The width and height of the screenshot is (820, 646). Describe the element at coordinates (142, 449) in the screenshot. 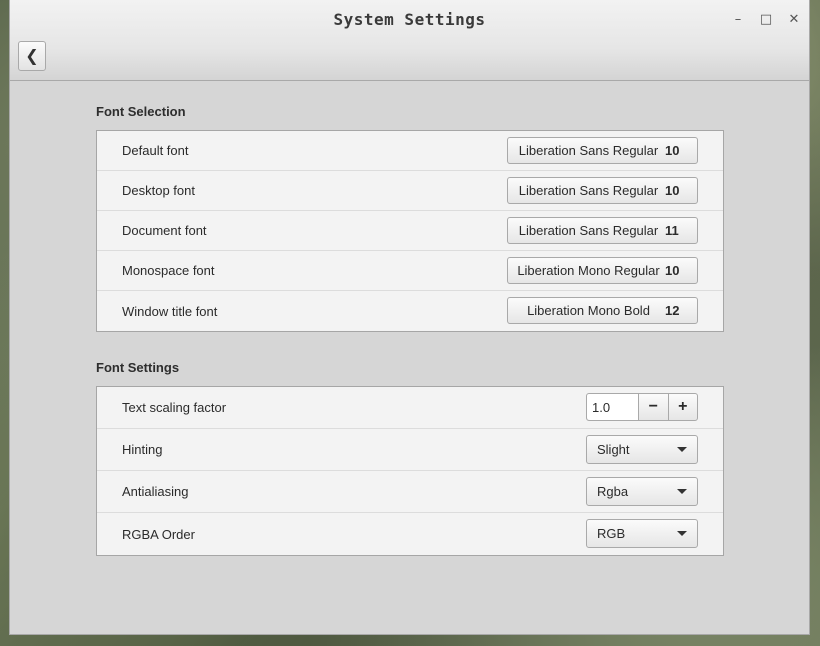

I see `row-label: Hinting` at that location.